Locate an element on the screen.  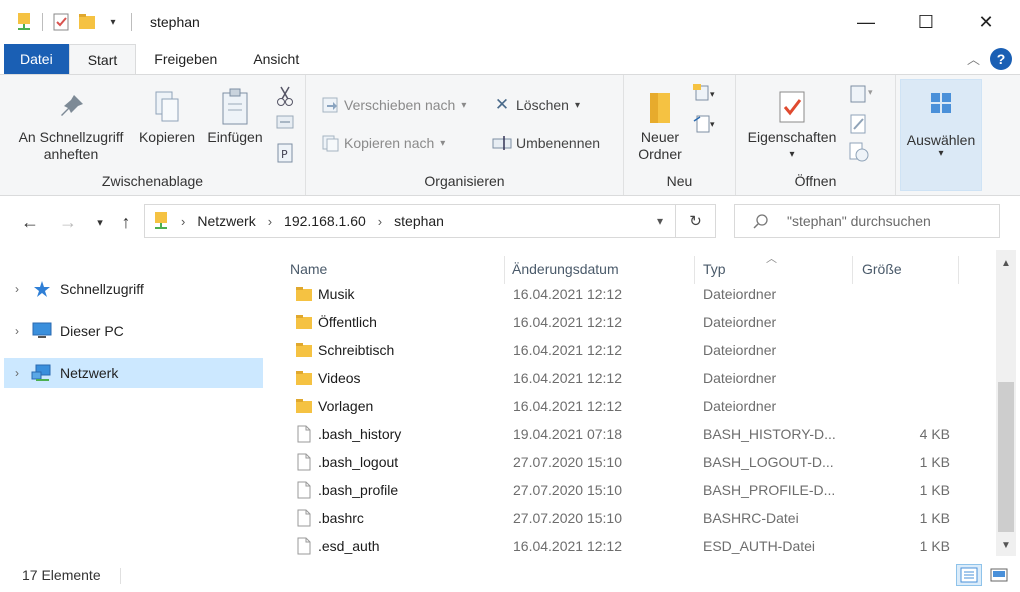
search-box: "stephan" durchsuchen is located at coordinates (867, 221).